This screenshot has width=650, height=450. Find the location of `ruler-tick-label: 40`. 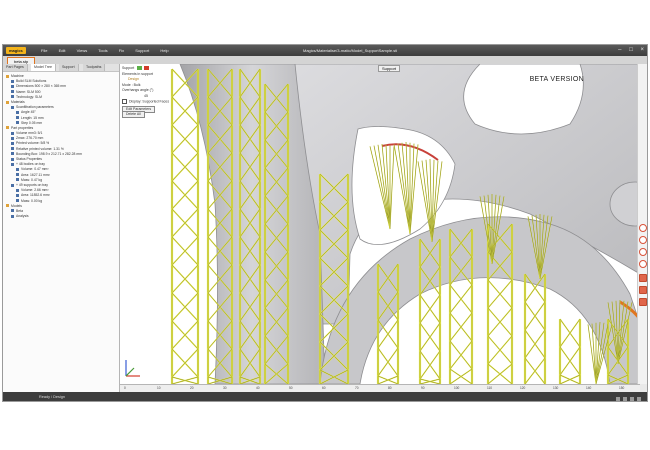

ruler-tick-label: 40 is located at coordinates (258, 388).